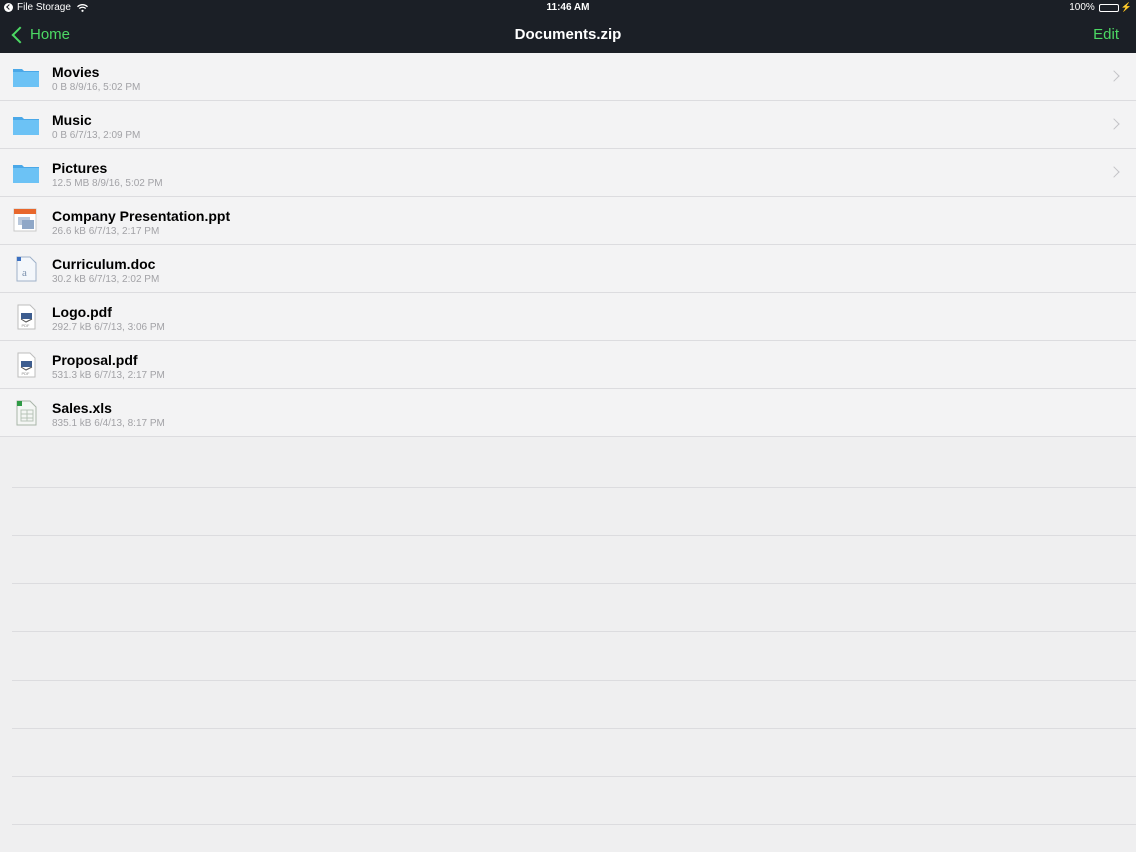  What do you see at coordinates (568, 77) in the screenshot?
I see `file-row: Movies 0 B 8/9/16, 5:02 PM` at bounding box center [568, 77].